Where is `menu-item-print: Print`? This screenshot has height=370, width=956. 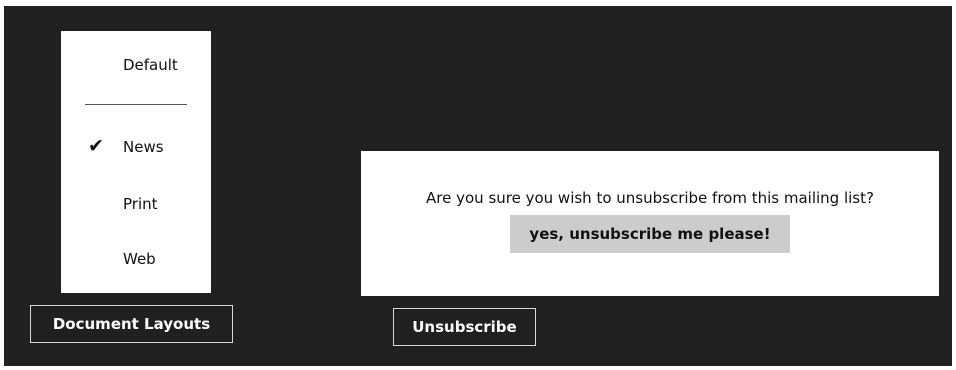 menu-item-print: Print is located at coordinates (136, 205).